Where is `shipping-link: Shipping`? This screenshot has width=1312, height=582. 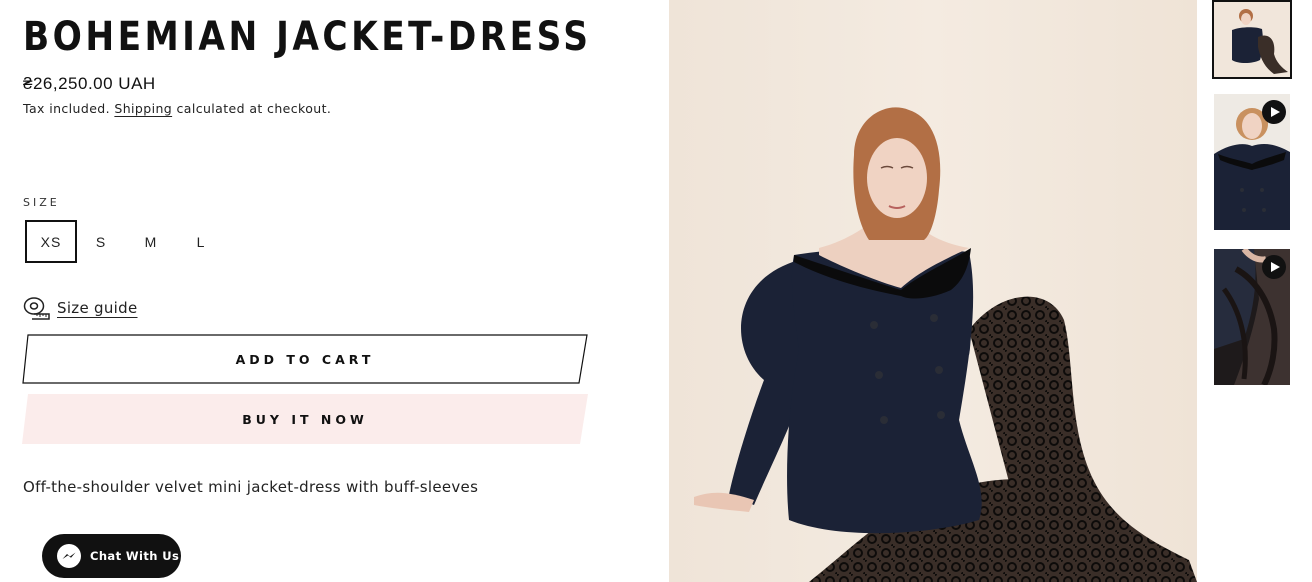
shipping-link: Shipping is located at coordinates (143, 108).